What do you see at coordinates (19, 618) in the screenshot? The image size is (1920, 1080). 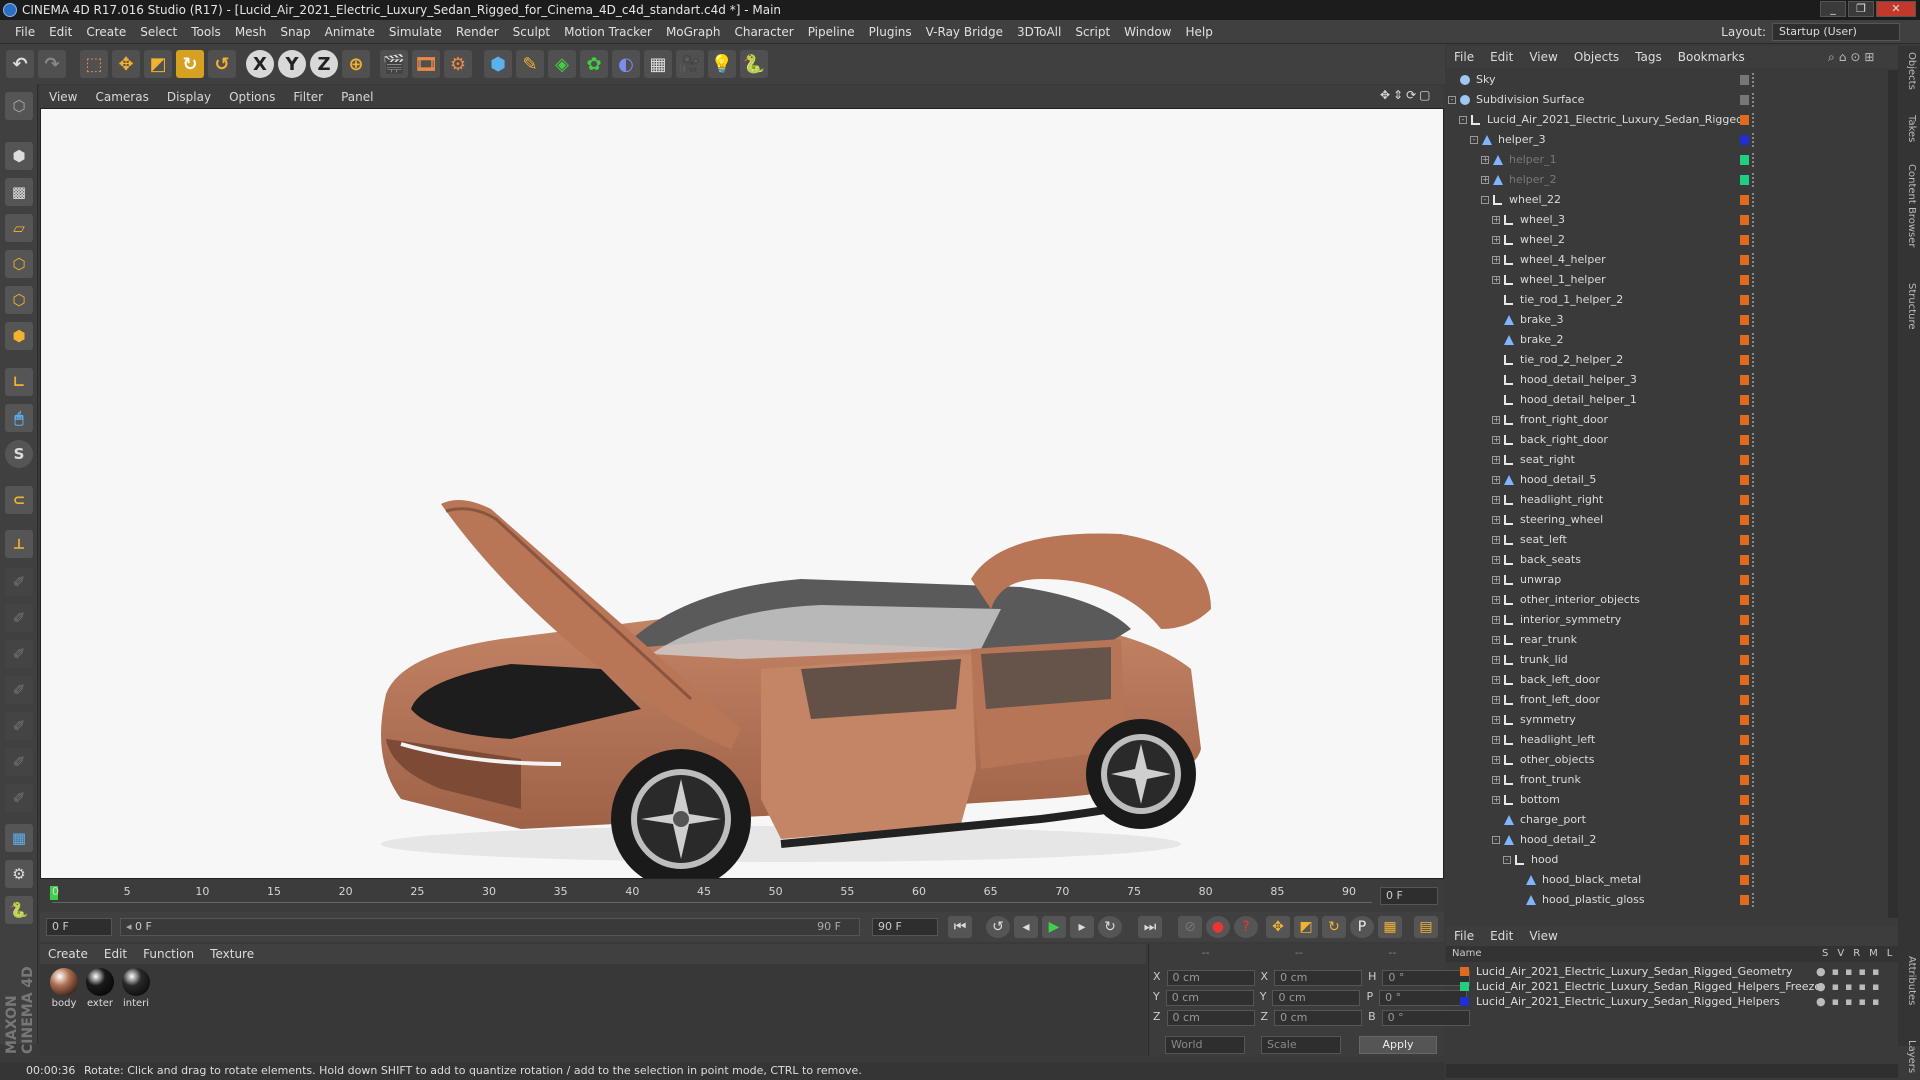 I see `sculpt-tool-2-icon: ✐` at bounding box center [19, 618].